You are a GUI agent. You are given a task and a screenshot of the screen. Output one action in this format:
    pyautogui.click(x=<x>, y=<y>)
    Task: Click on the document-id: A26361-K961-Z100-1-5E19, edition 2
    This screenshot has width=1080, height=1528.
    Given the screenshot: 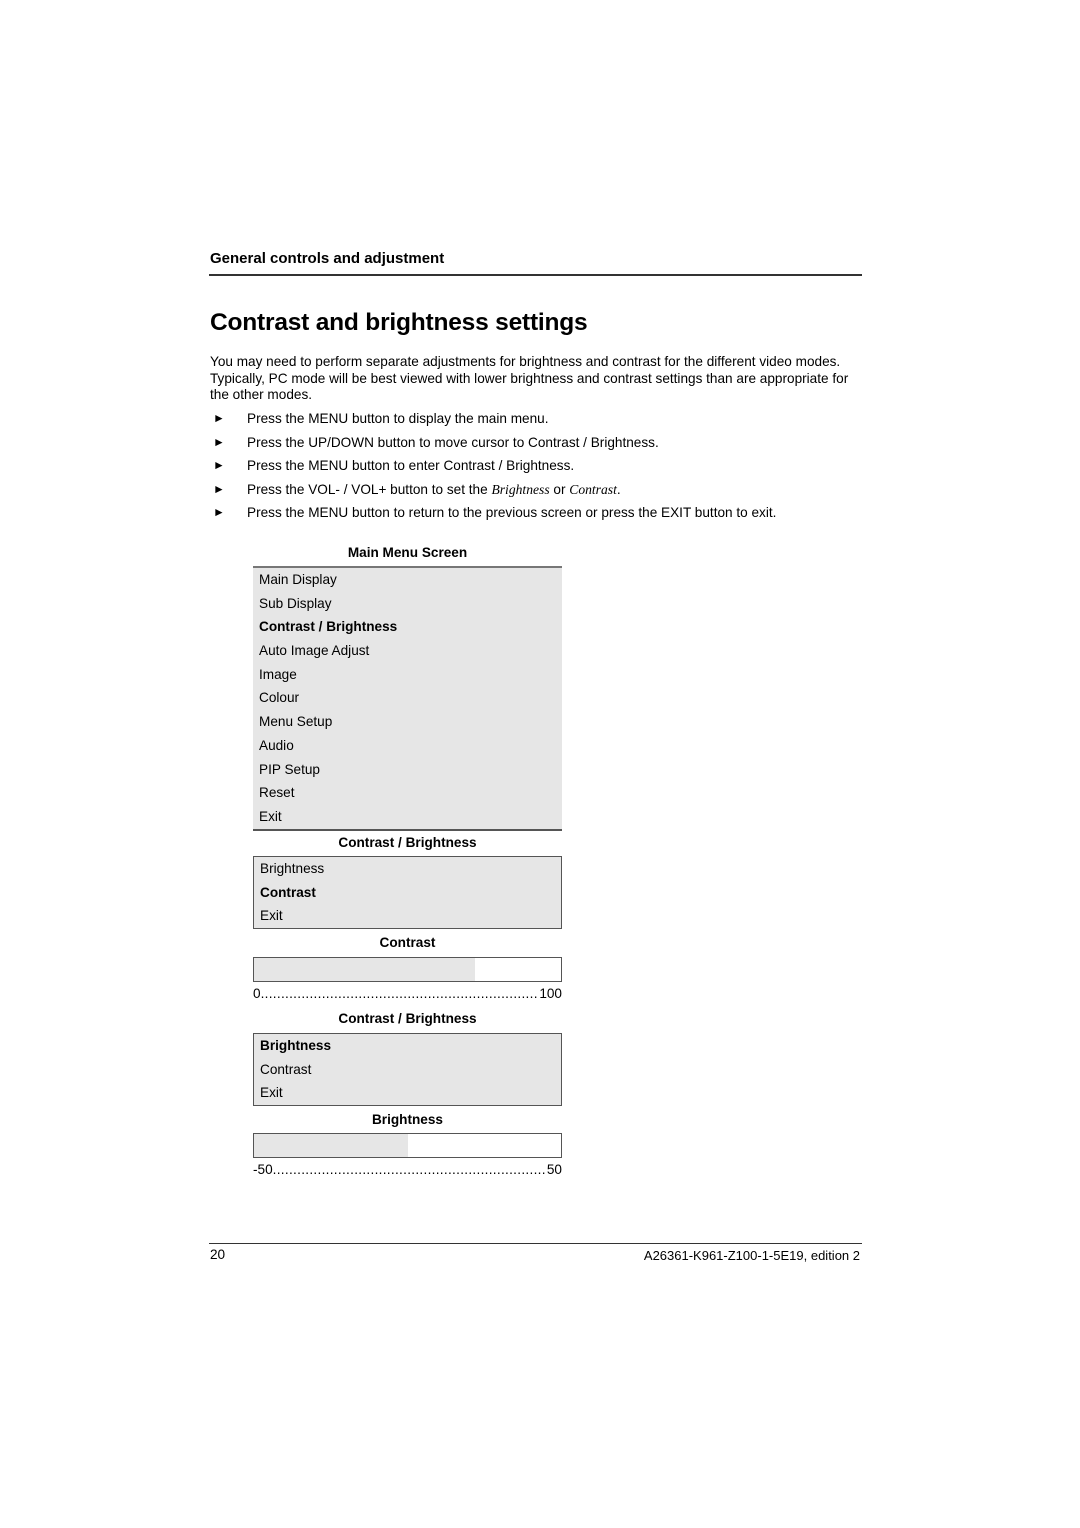 What is the action you would take?
    pyautogui.click(x=751, y=1255)
    